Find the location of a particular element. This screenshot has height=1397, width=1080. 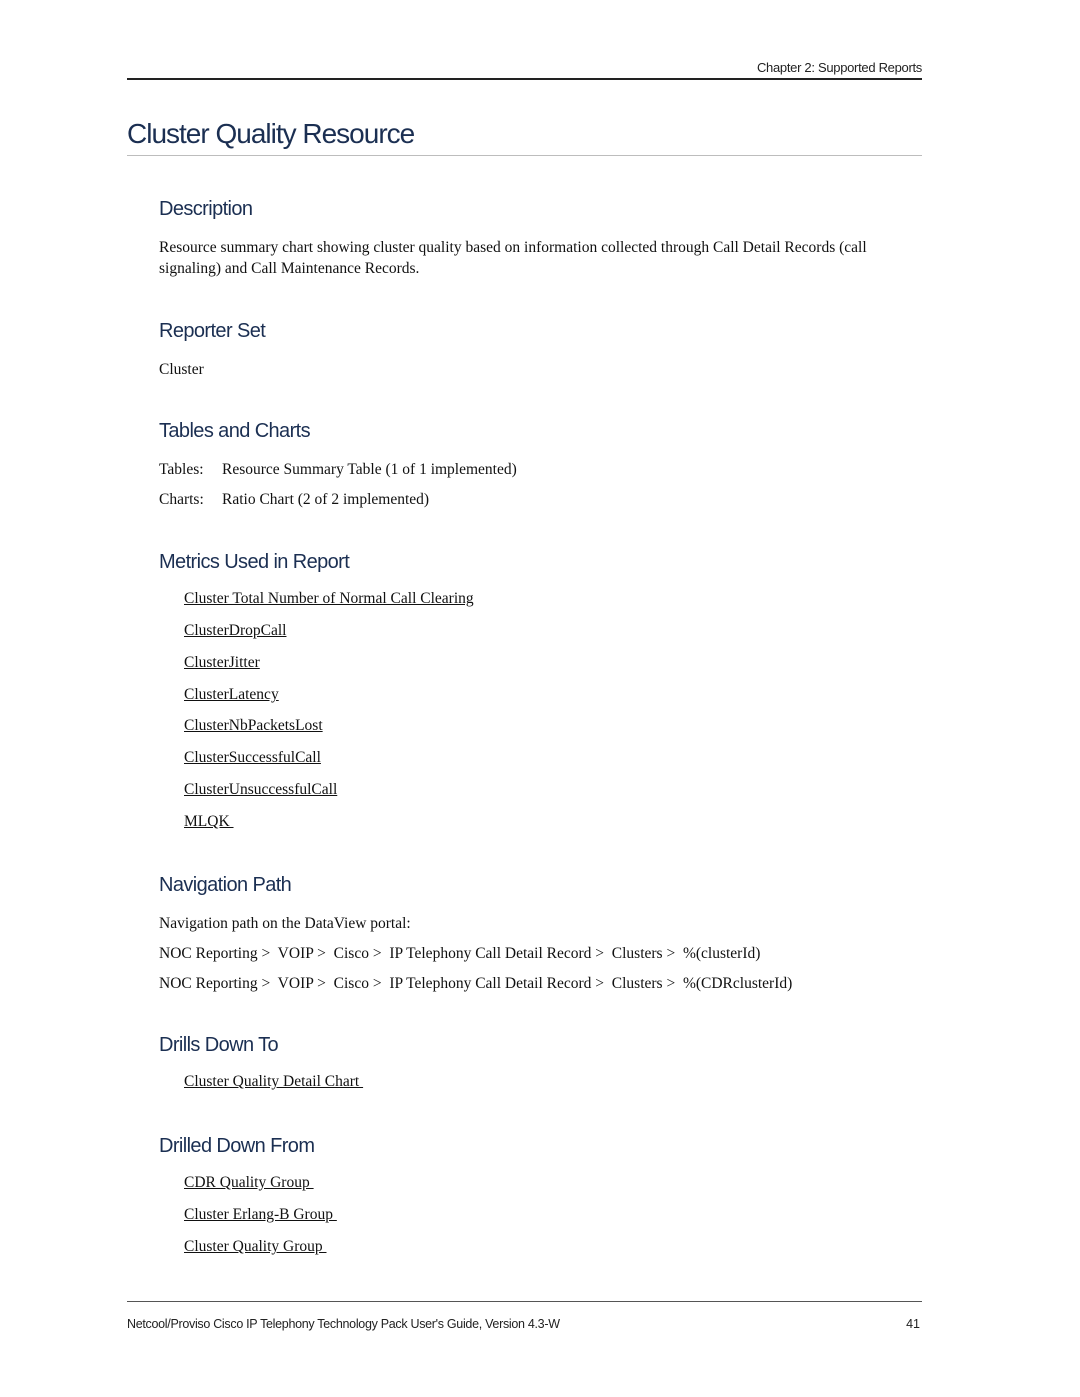

title-rule is located at coordinates (524, 155).